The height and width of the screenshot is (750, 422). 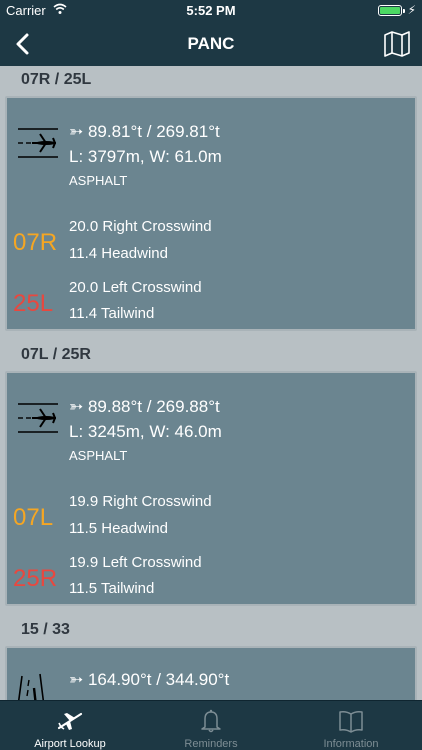 I want to click on book-icon, so click(x=351, y=722).